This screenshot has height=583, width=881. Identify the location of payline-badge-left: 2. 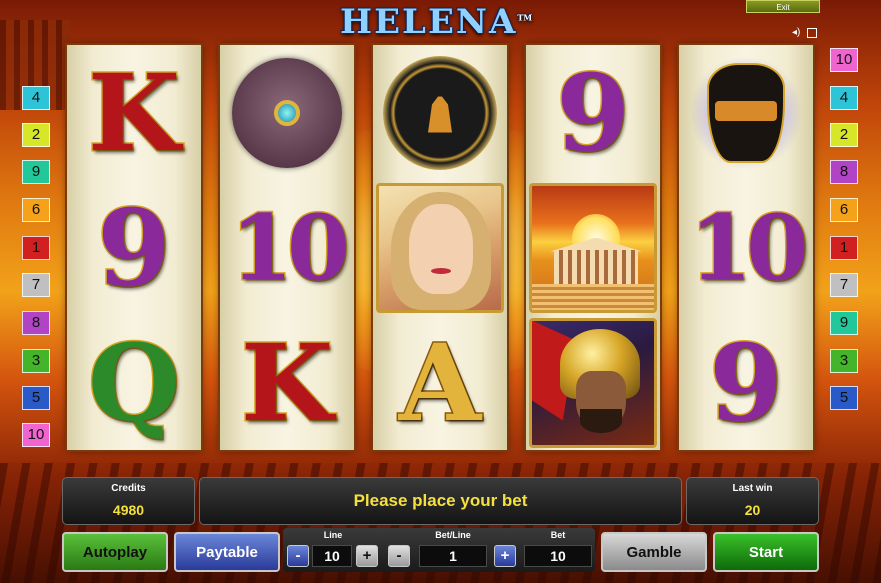
(36, 135).